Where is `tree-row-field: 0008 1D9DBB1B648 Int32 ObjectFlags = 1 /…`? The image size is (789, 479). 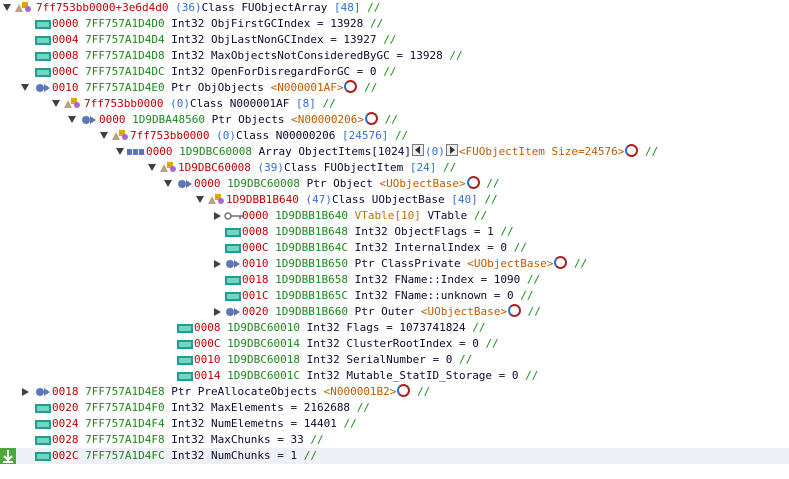 tree-row-field: 0008 1D9DBB1B648 Int32 ObjectFlags = 1 /… is located at coordinates (394, 232).